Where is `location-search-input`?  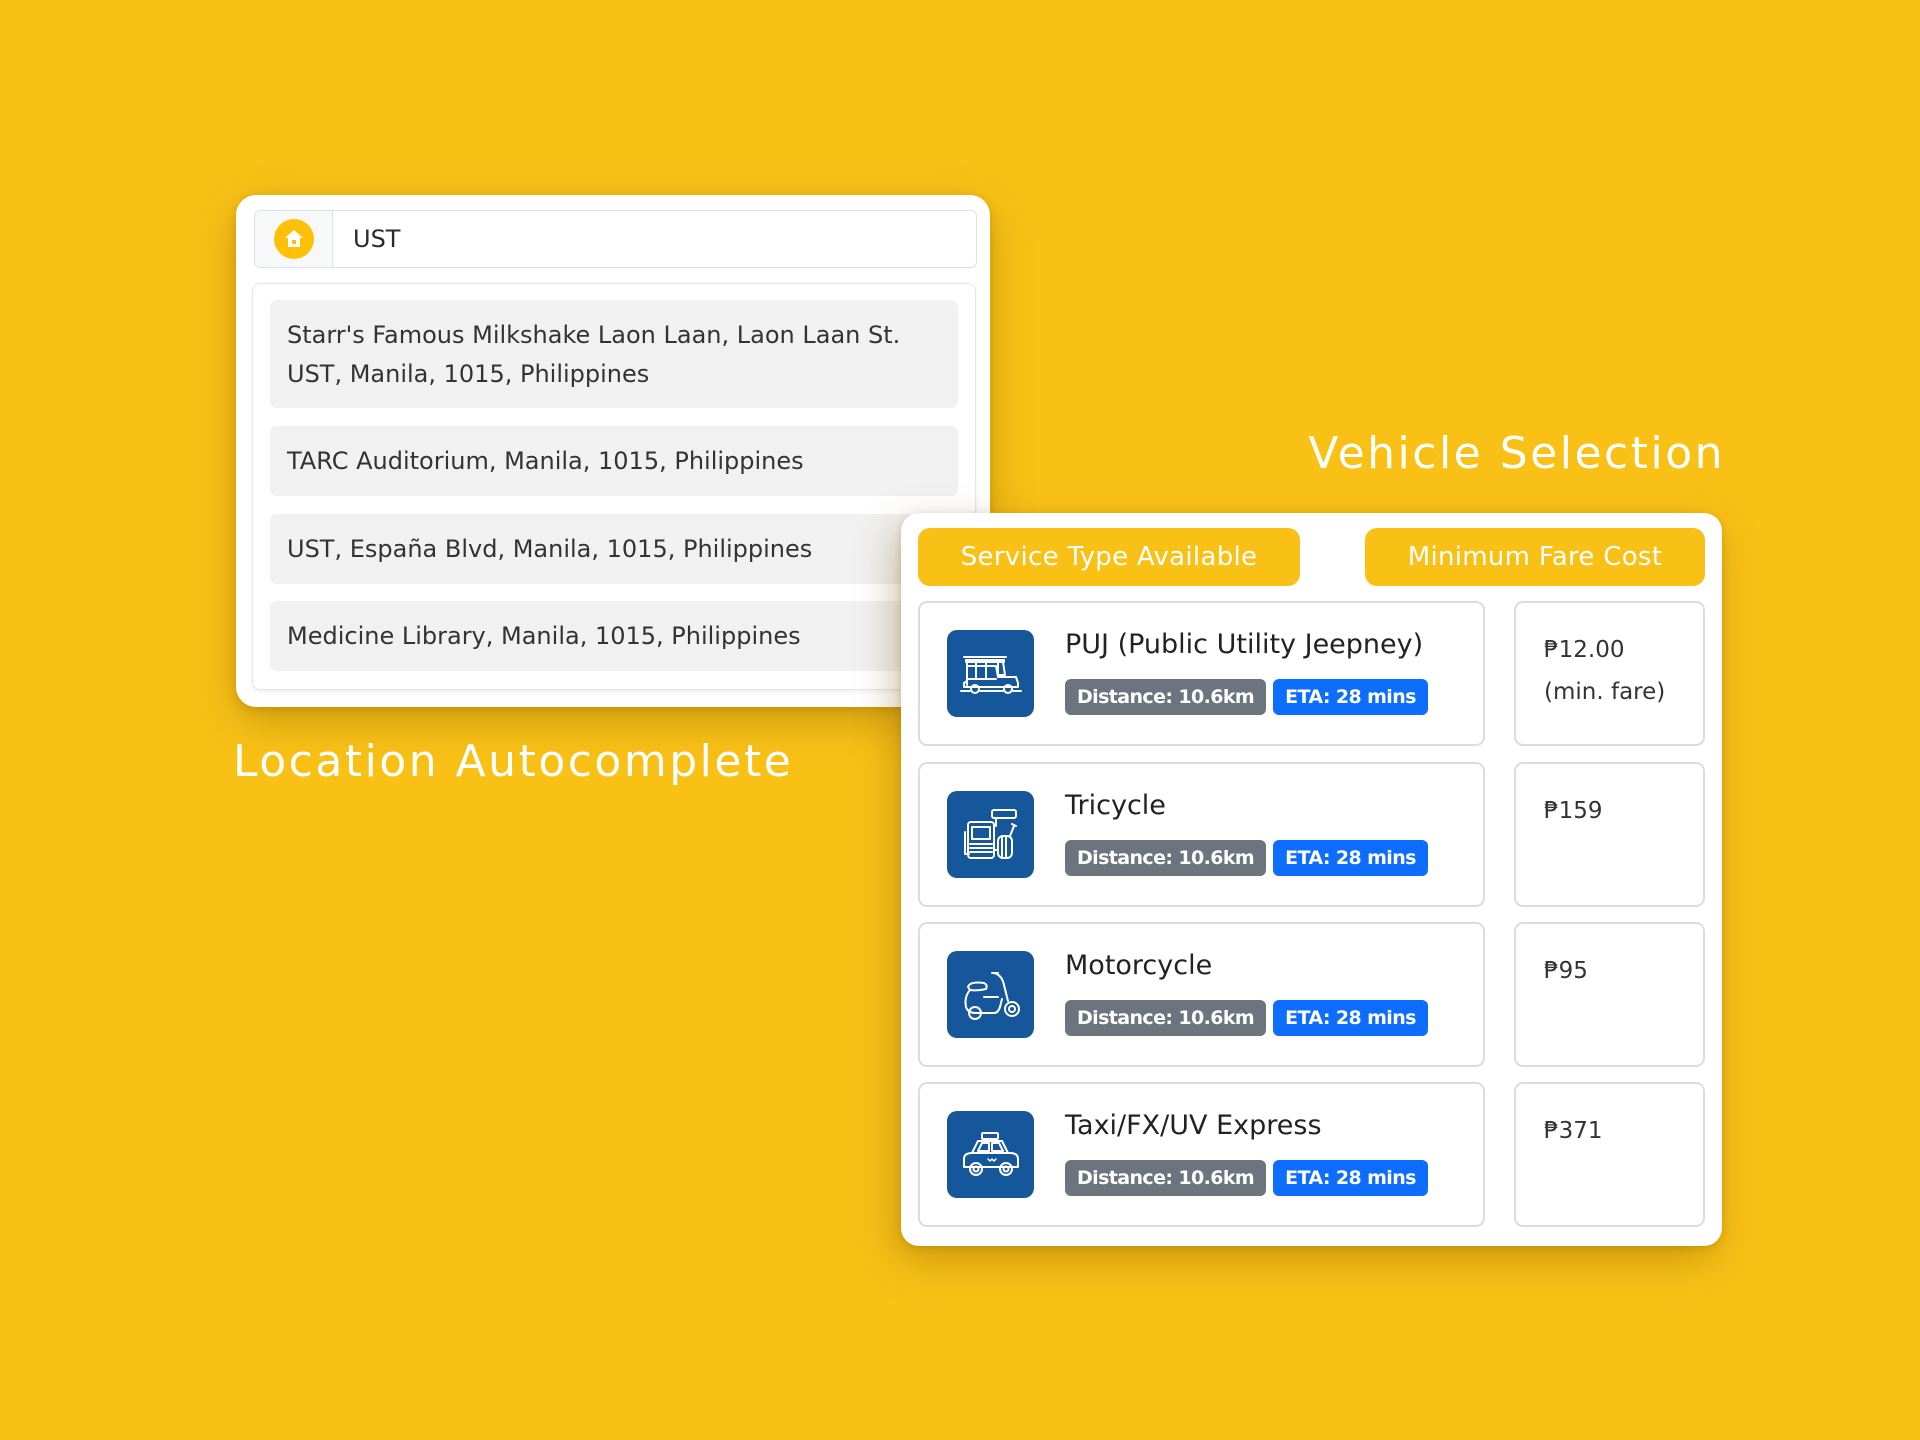
location-search-input is located at coordinates (654, 239).